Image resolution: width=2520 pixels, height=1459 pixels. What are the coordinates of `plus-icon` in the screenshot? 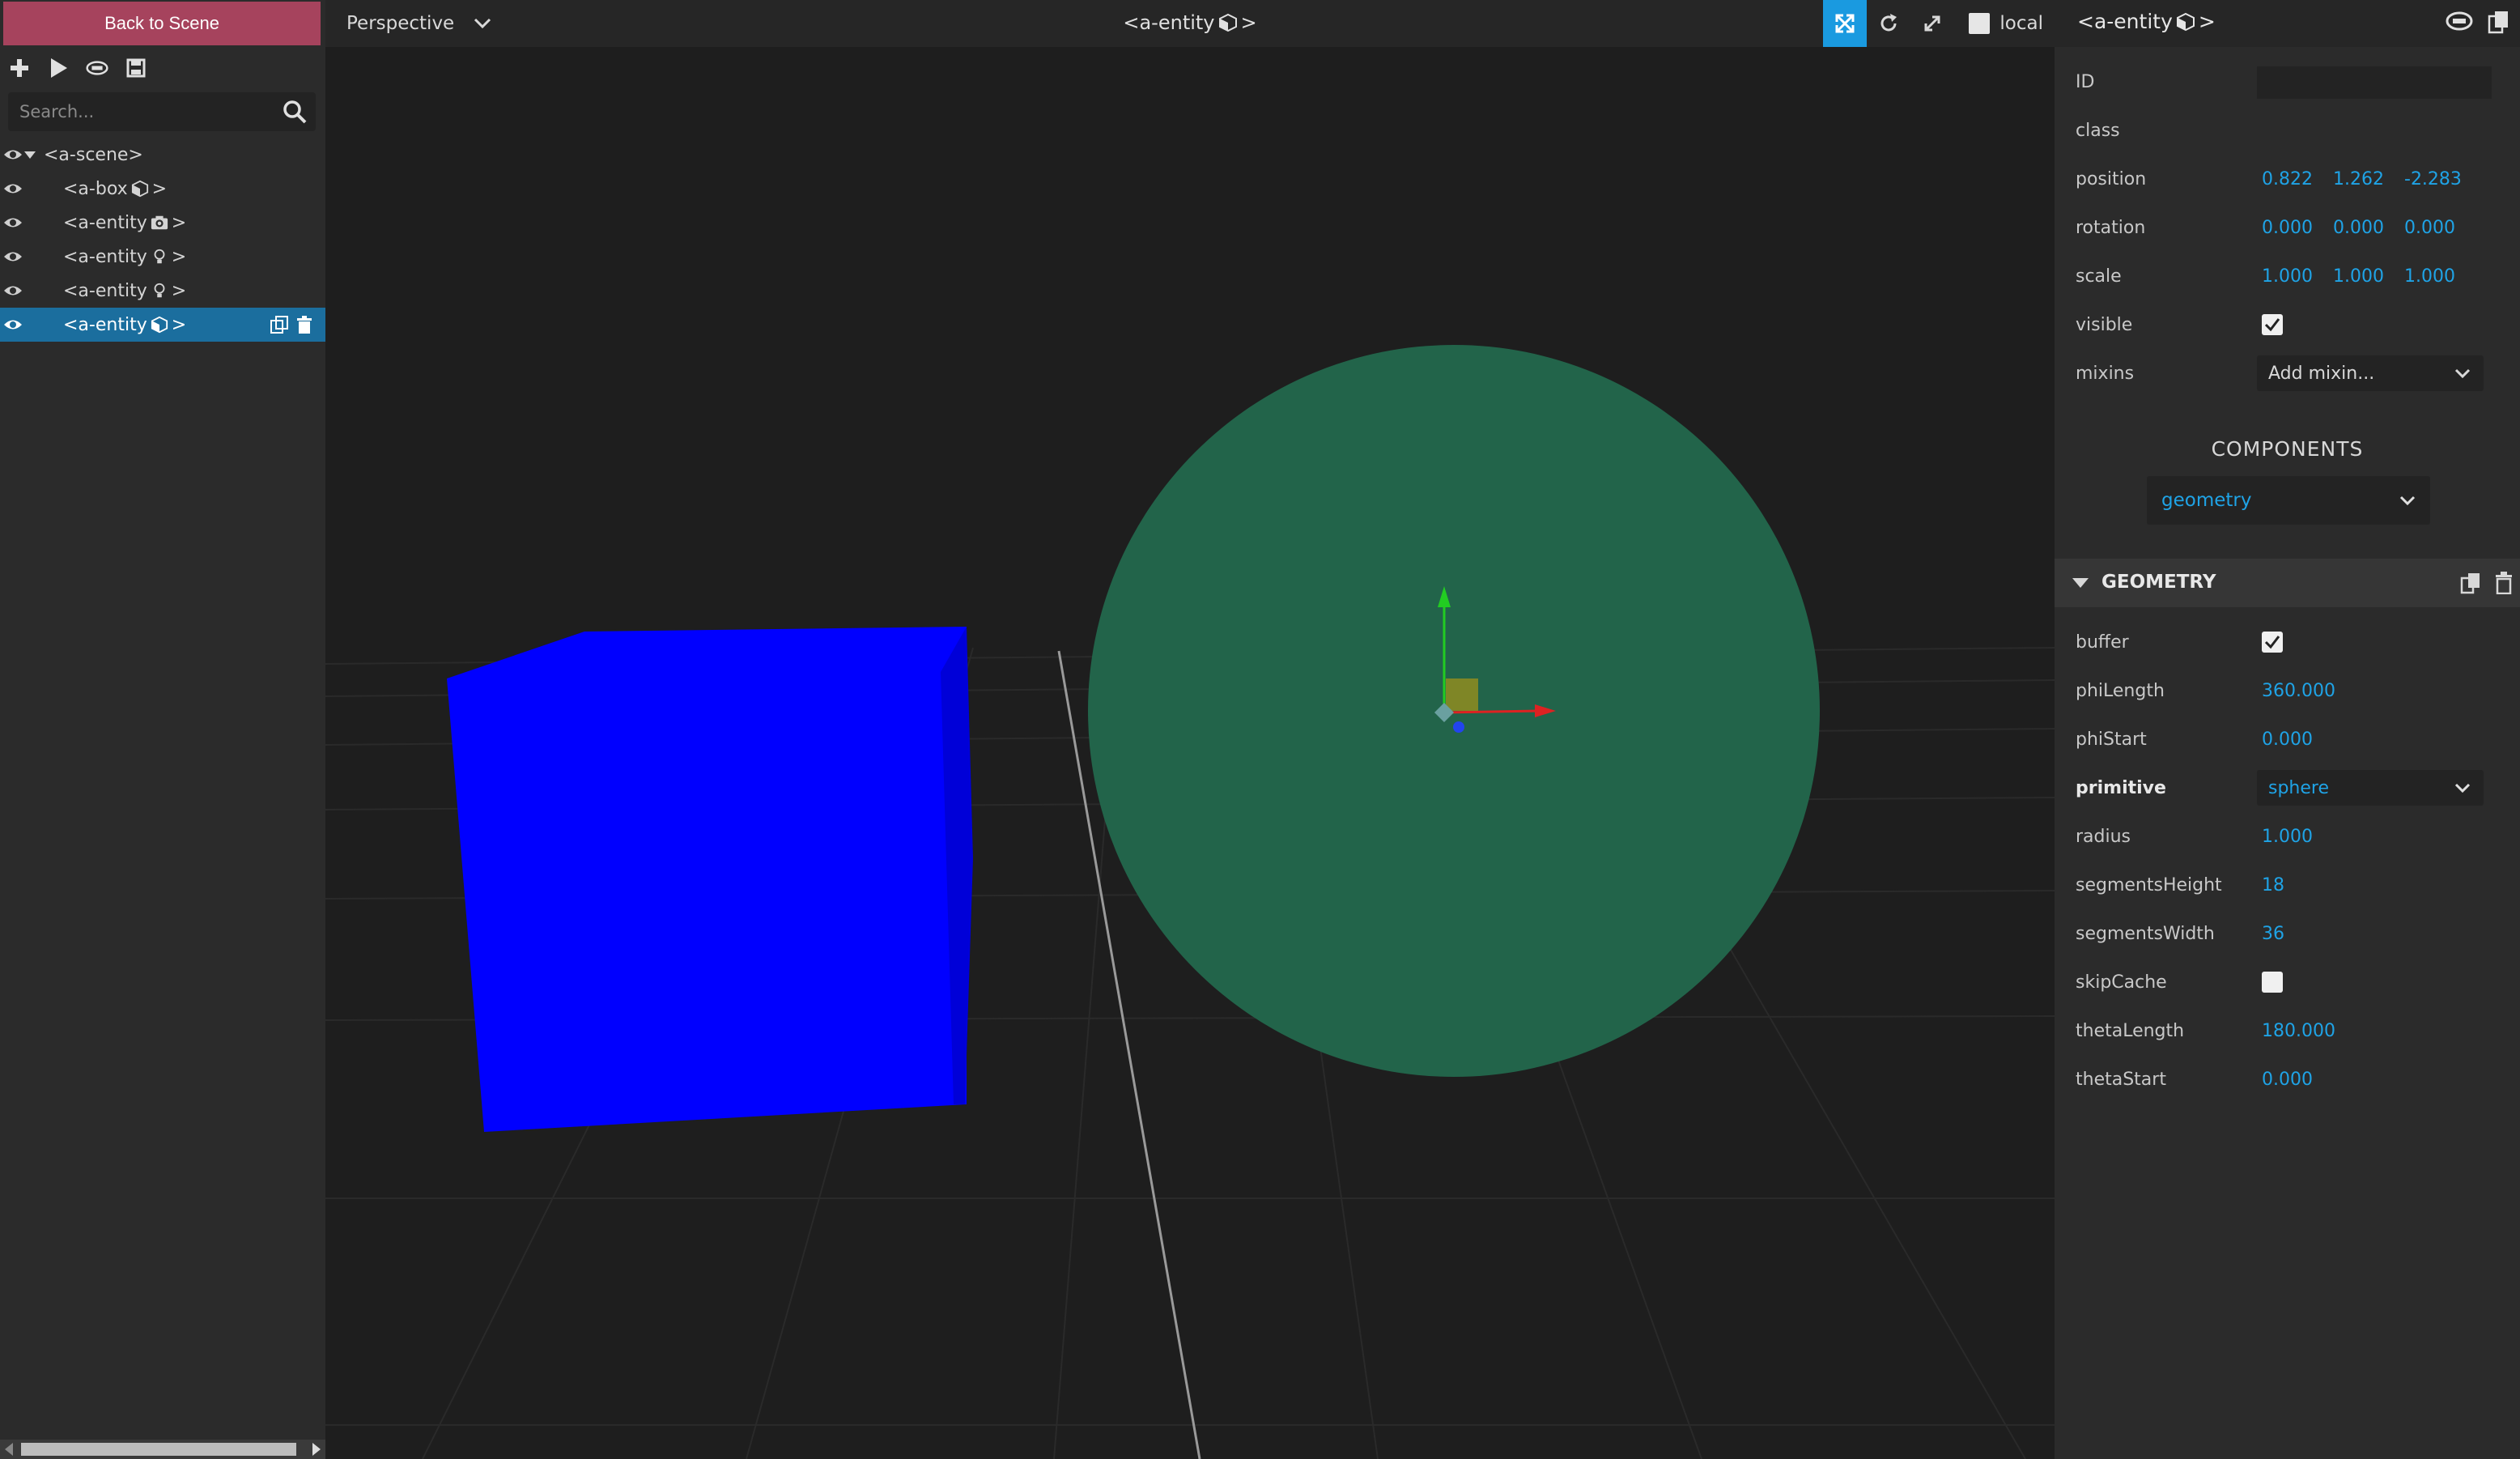 It's located at (20, 68).